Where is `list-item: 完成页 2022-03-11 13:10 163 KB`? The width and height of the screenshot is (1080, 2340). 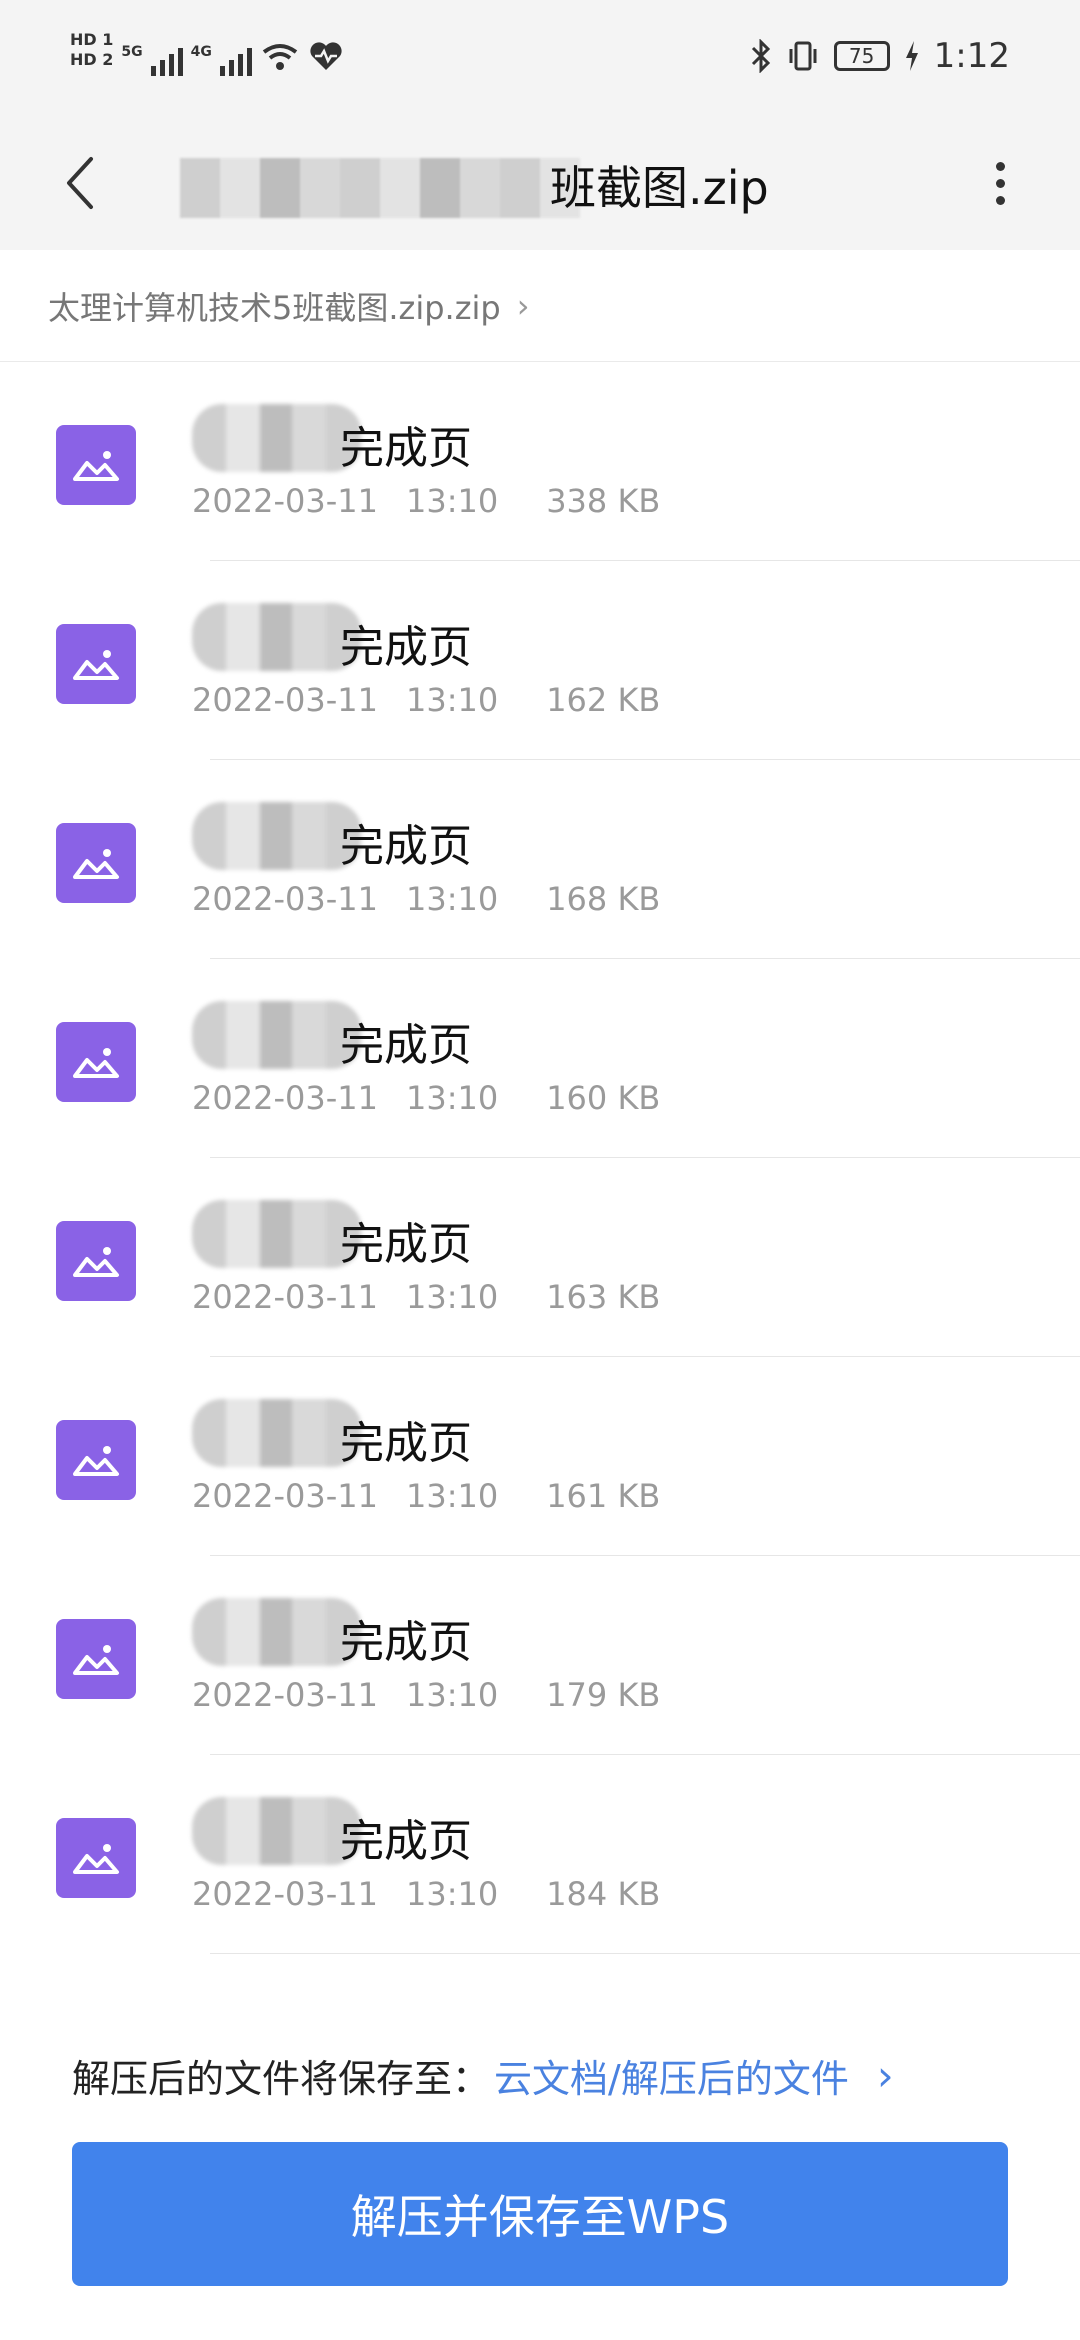
list-item: 完成页 2022-03-11 13:10 163 KB is located at coordinates (540, 1257).